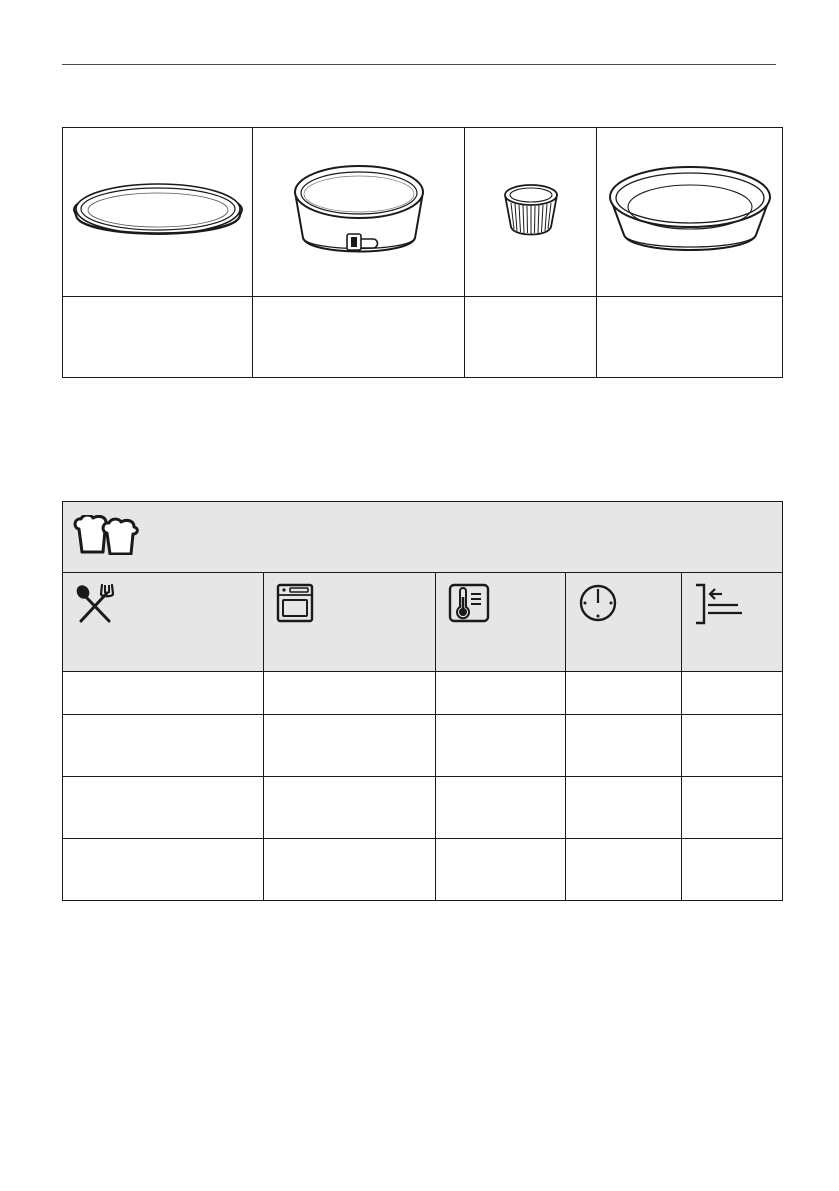 This screenshot has width=839, height=1191. I want to click on temperature-icon, so click(469, 603).